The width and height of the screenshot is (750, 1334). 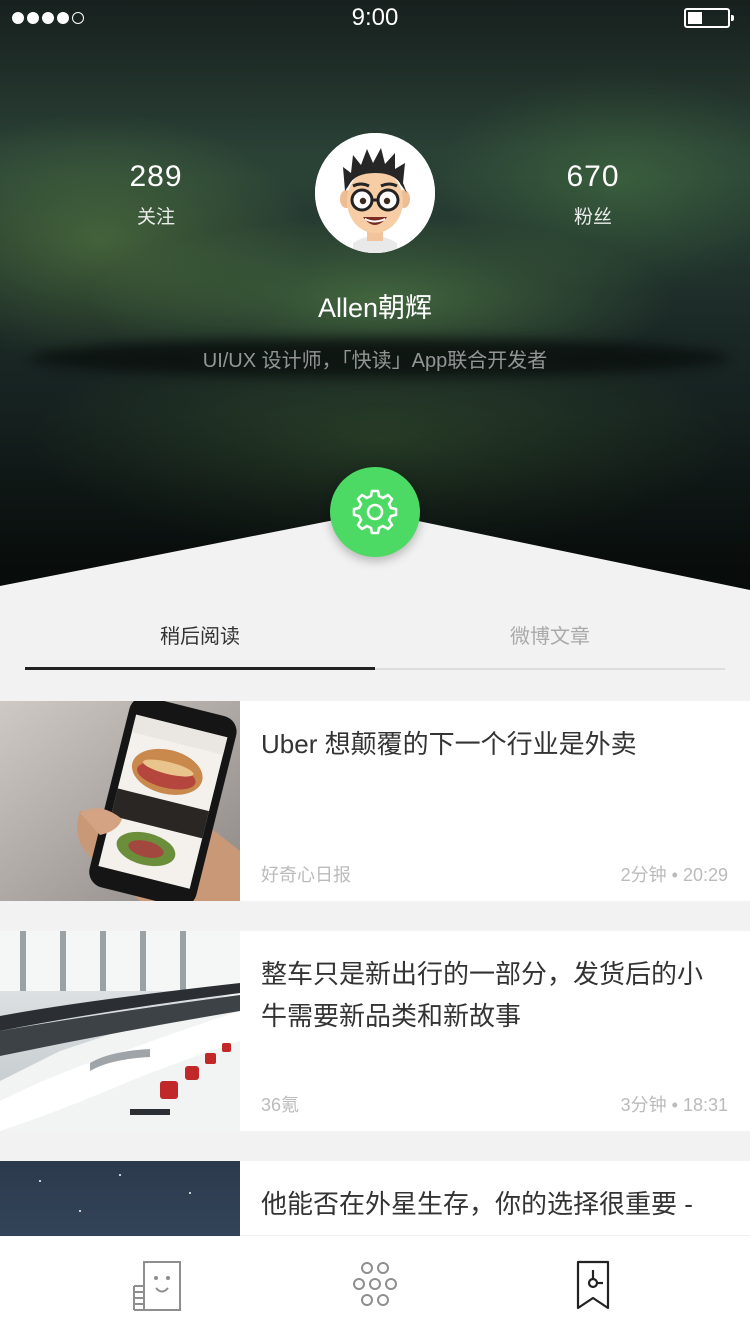 What do you see at coordinates (674, 1105) in the screenshot?
I see `article-meta: 3分钟 • 18:31` at bounding box center [674, 1105].